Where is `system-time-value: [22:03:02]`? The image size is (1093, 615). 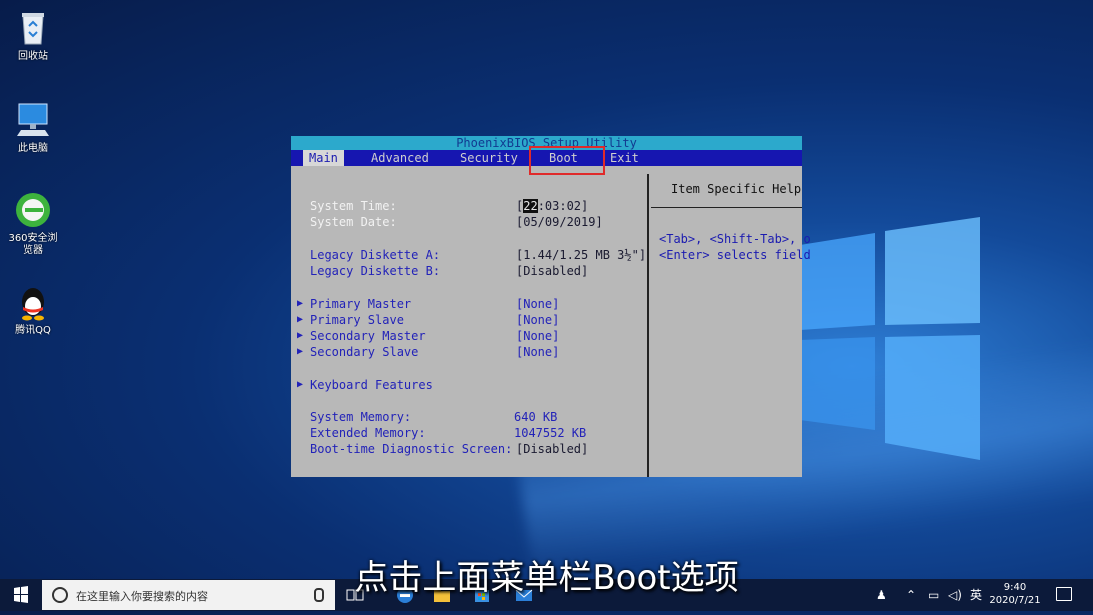
system-time-value: [22:03:02] is located at coordinates (552, 206).